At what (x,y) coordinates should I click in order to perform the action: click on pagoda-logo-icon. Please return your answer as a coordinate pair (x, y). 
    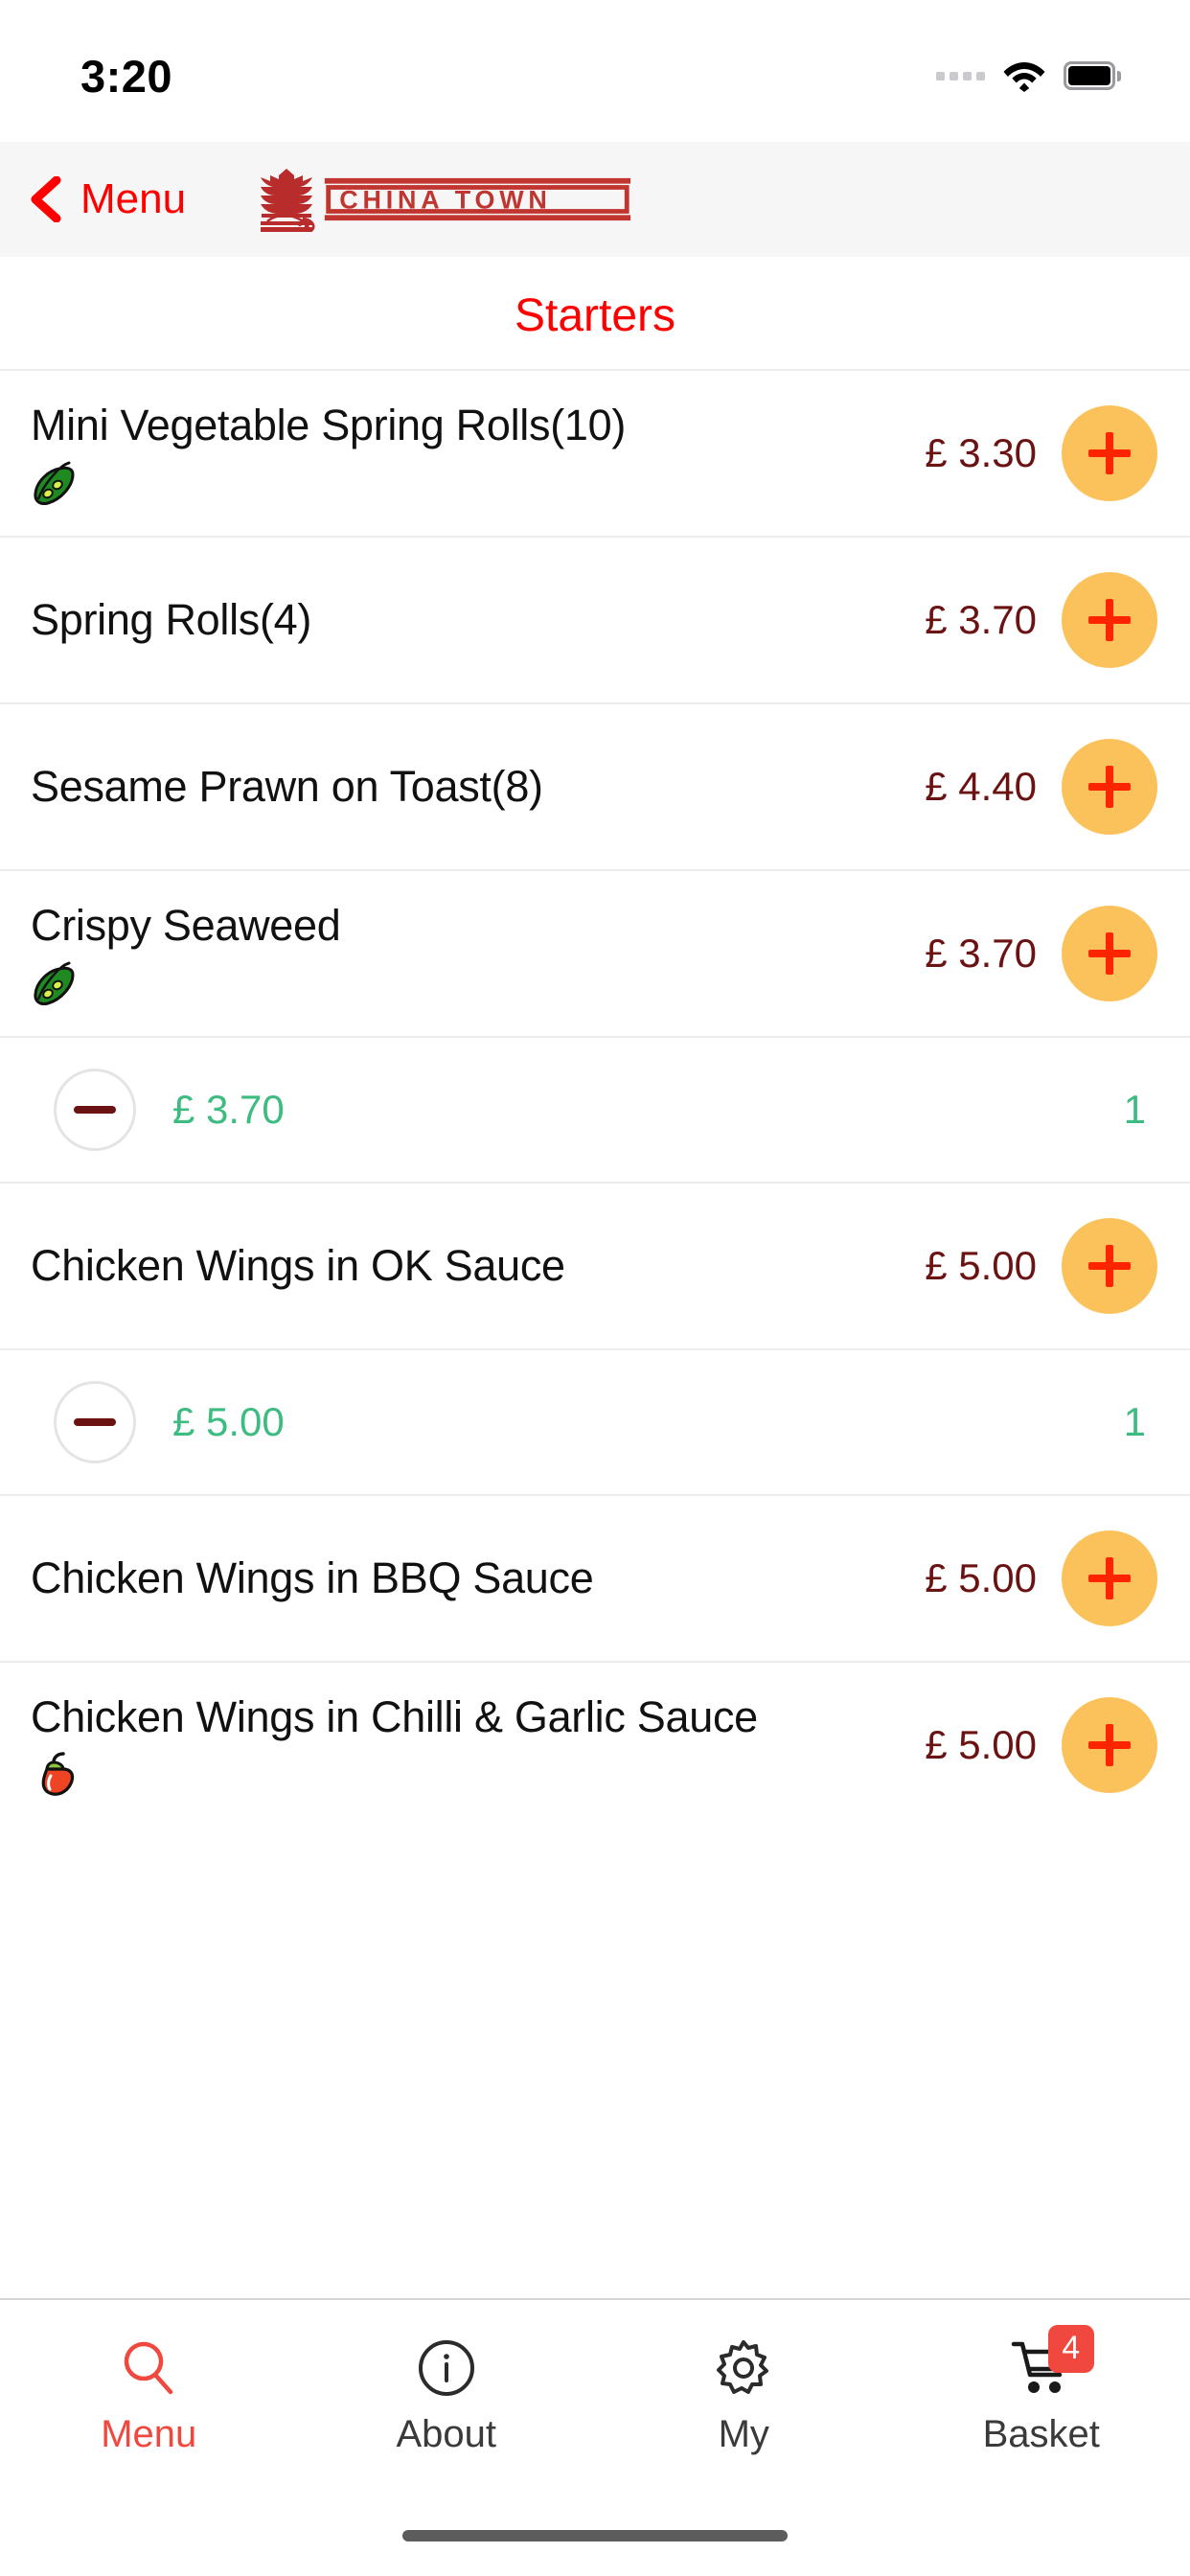
    Looking at the image, I should click on (288, 200).